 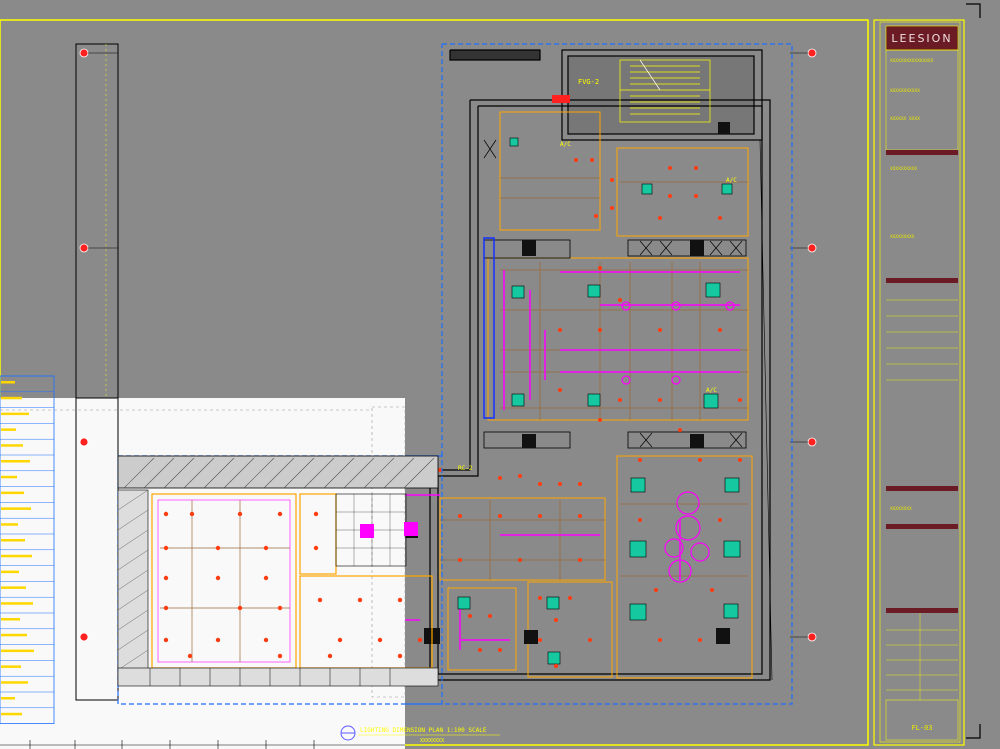 I want to click on ac-label-2: A/C, so click(x=731, y=180).